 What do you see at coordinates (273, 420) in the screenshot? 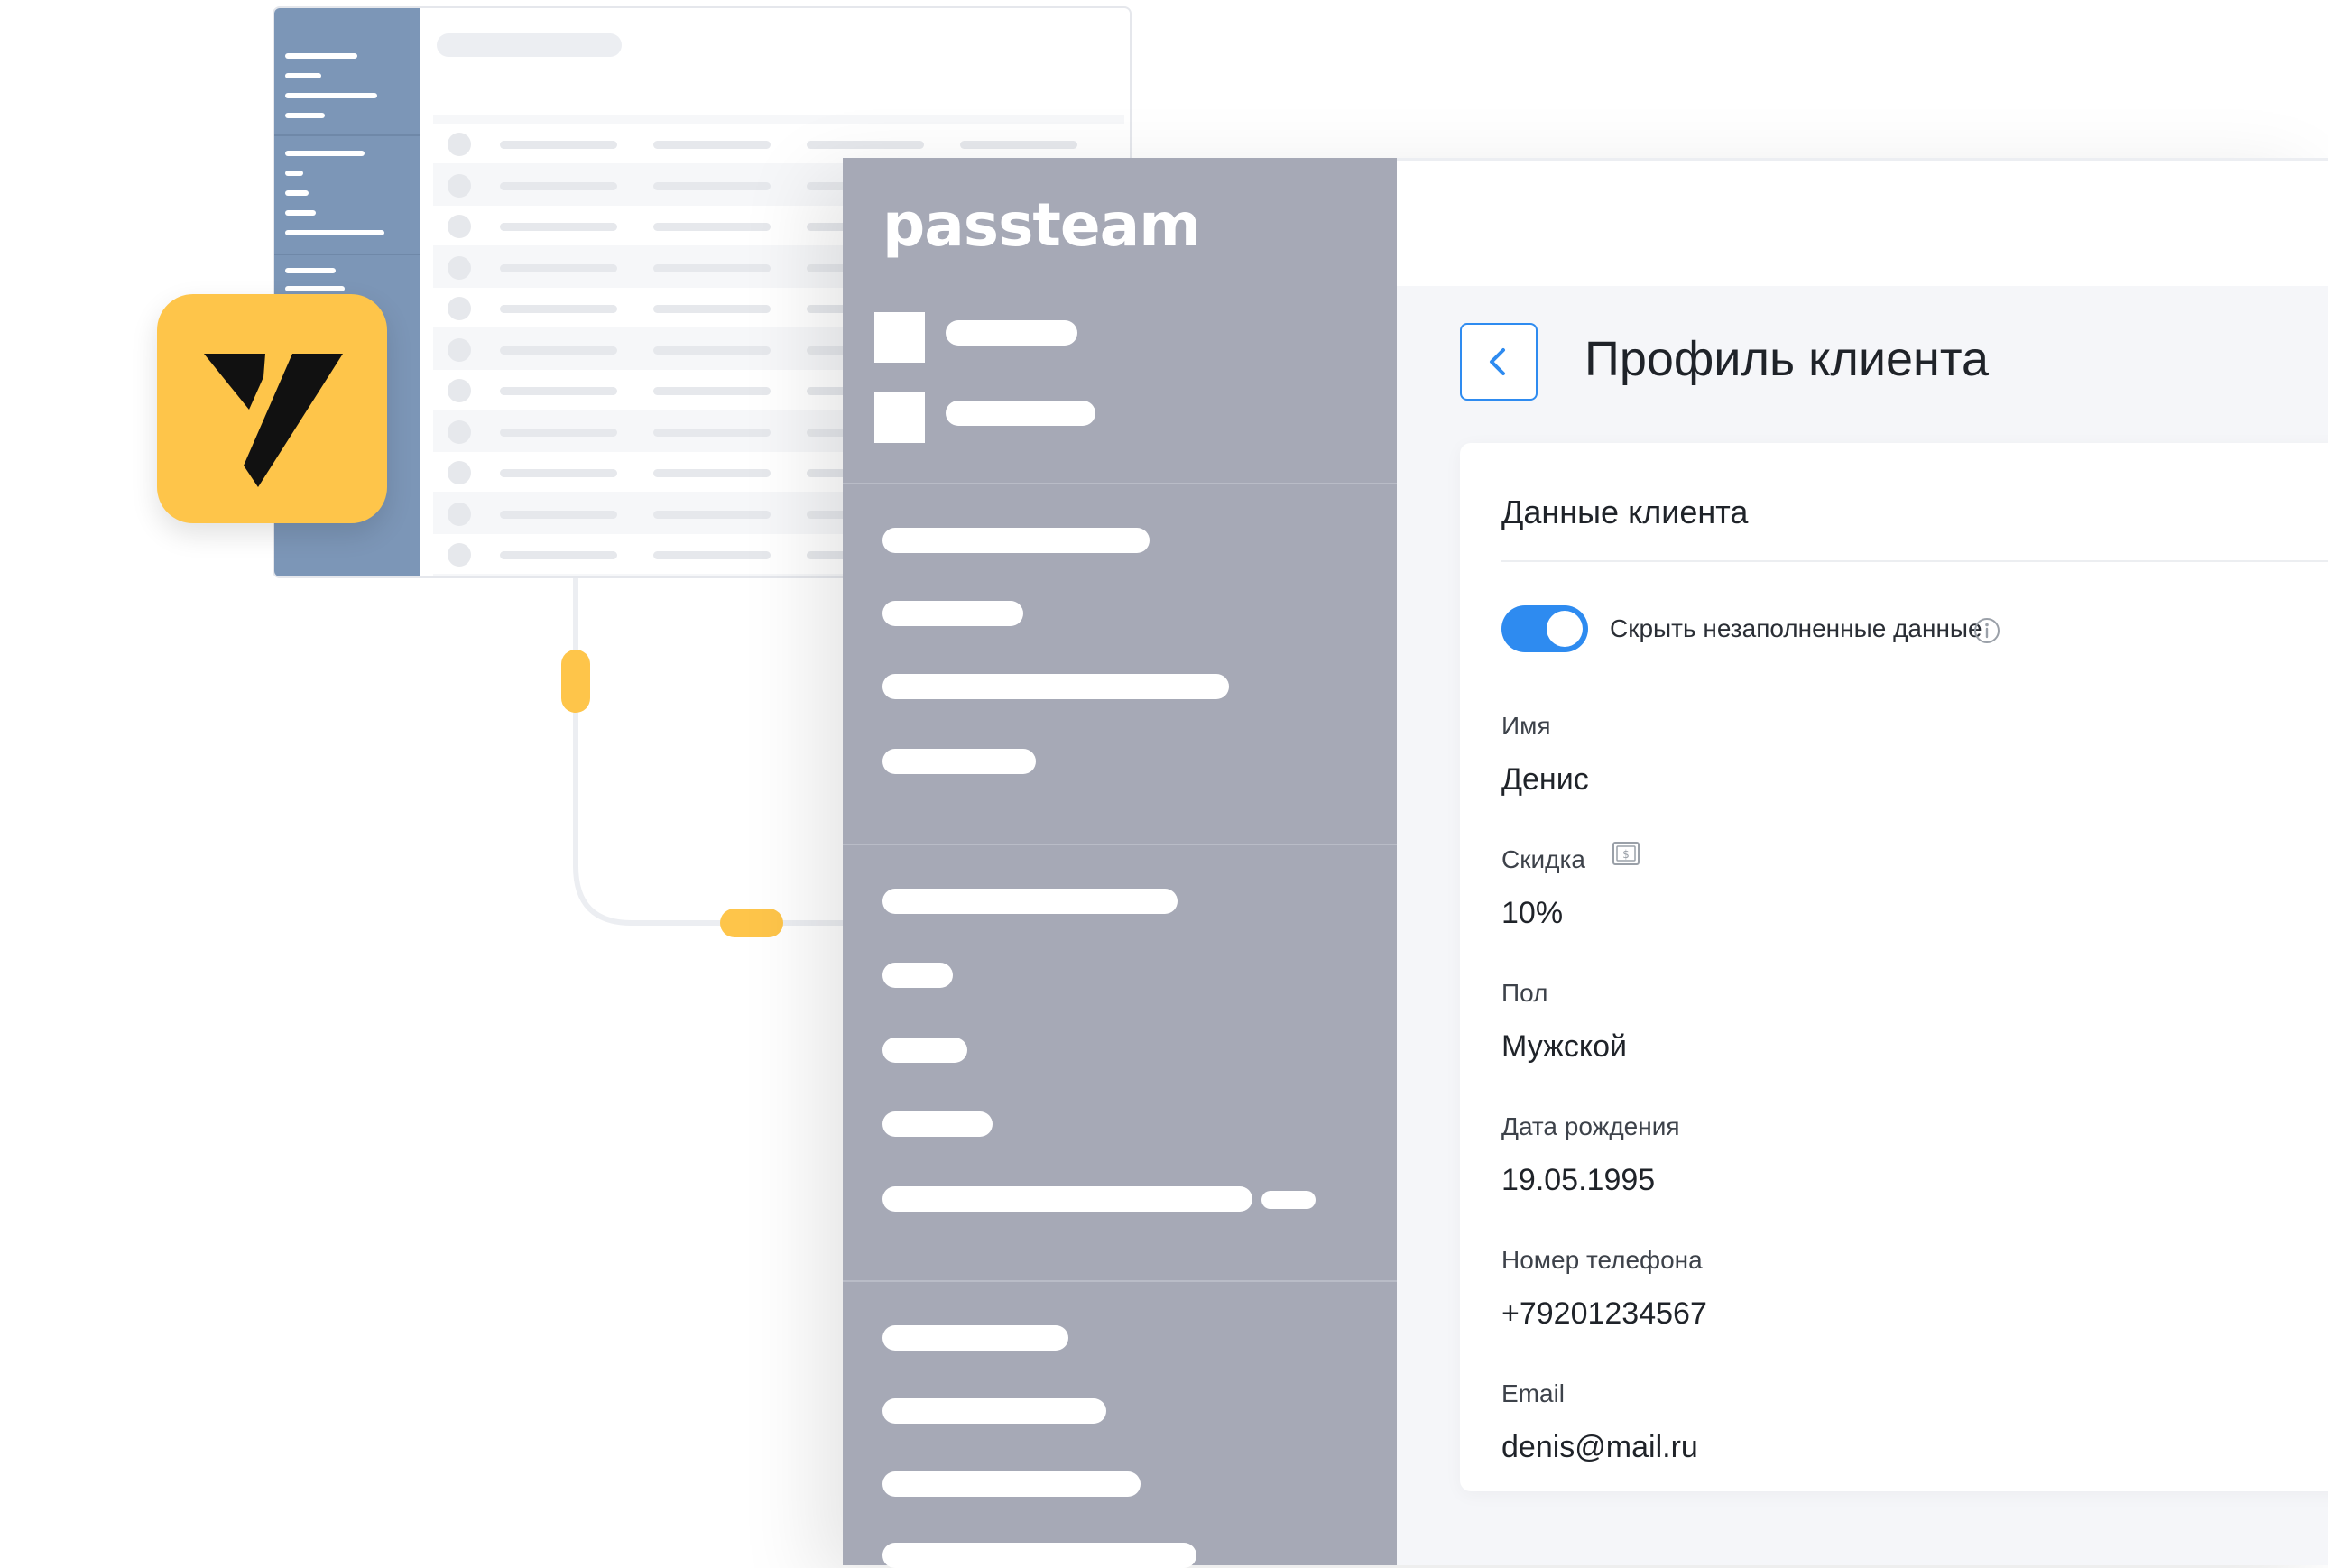
I see `app-logo-icon` at bounding box center [273, 420].